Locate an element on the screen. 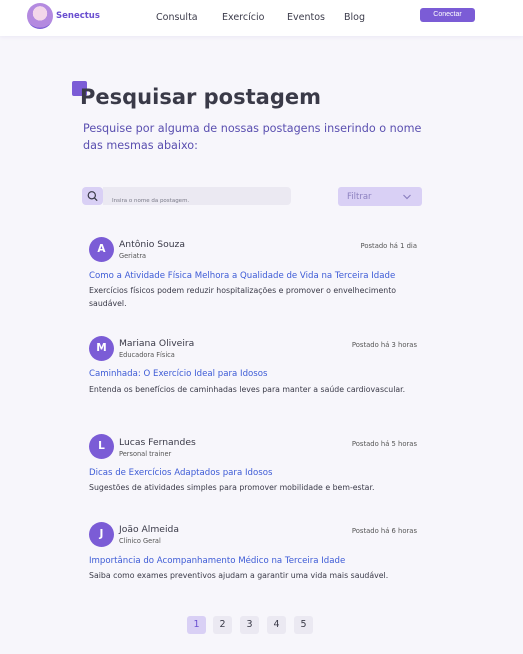 This screenshot has width=523, height=654. post-author: Mariana Oliveira is located at coordinates (157, 343).